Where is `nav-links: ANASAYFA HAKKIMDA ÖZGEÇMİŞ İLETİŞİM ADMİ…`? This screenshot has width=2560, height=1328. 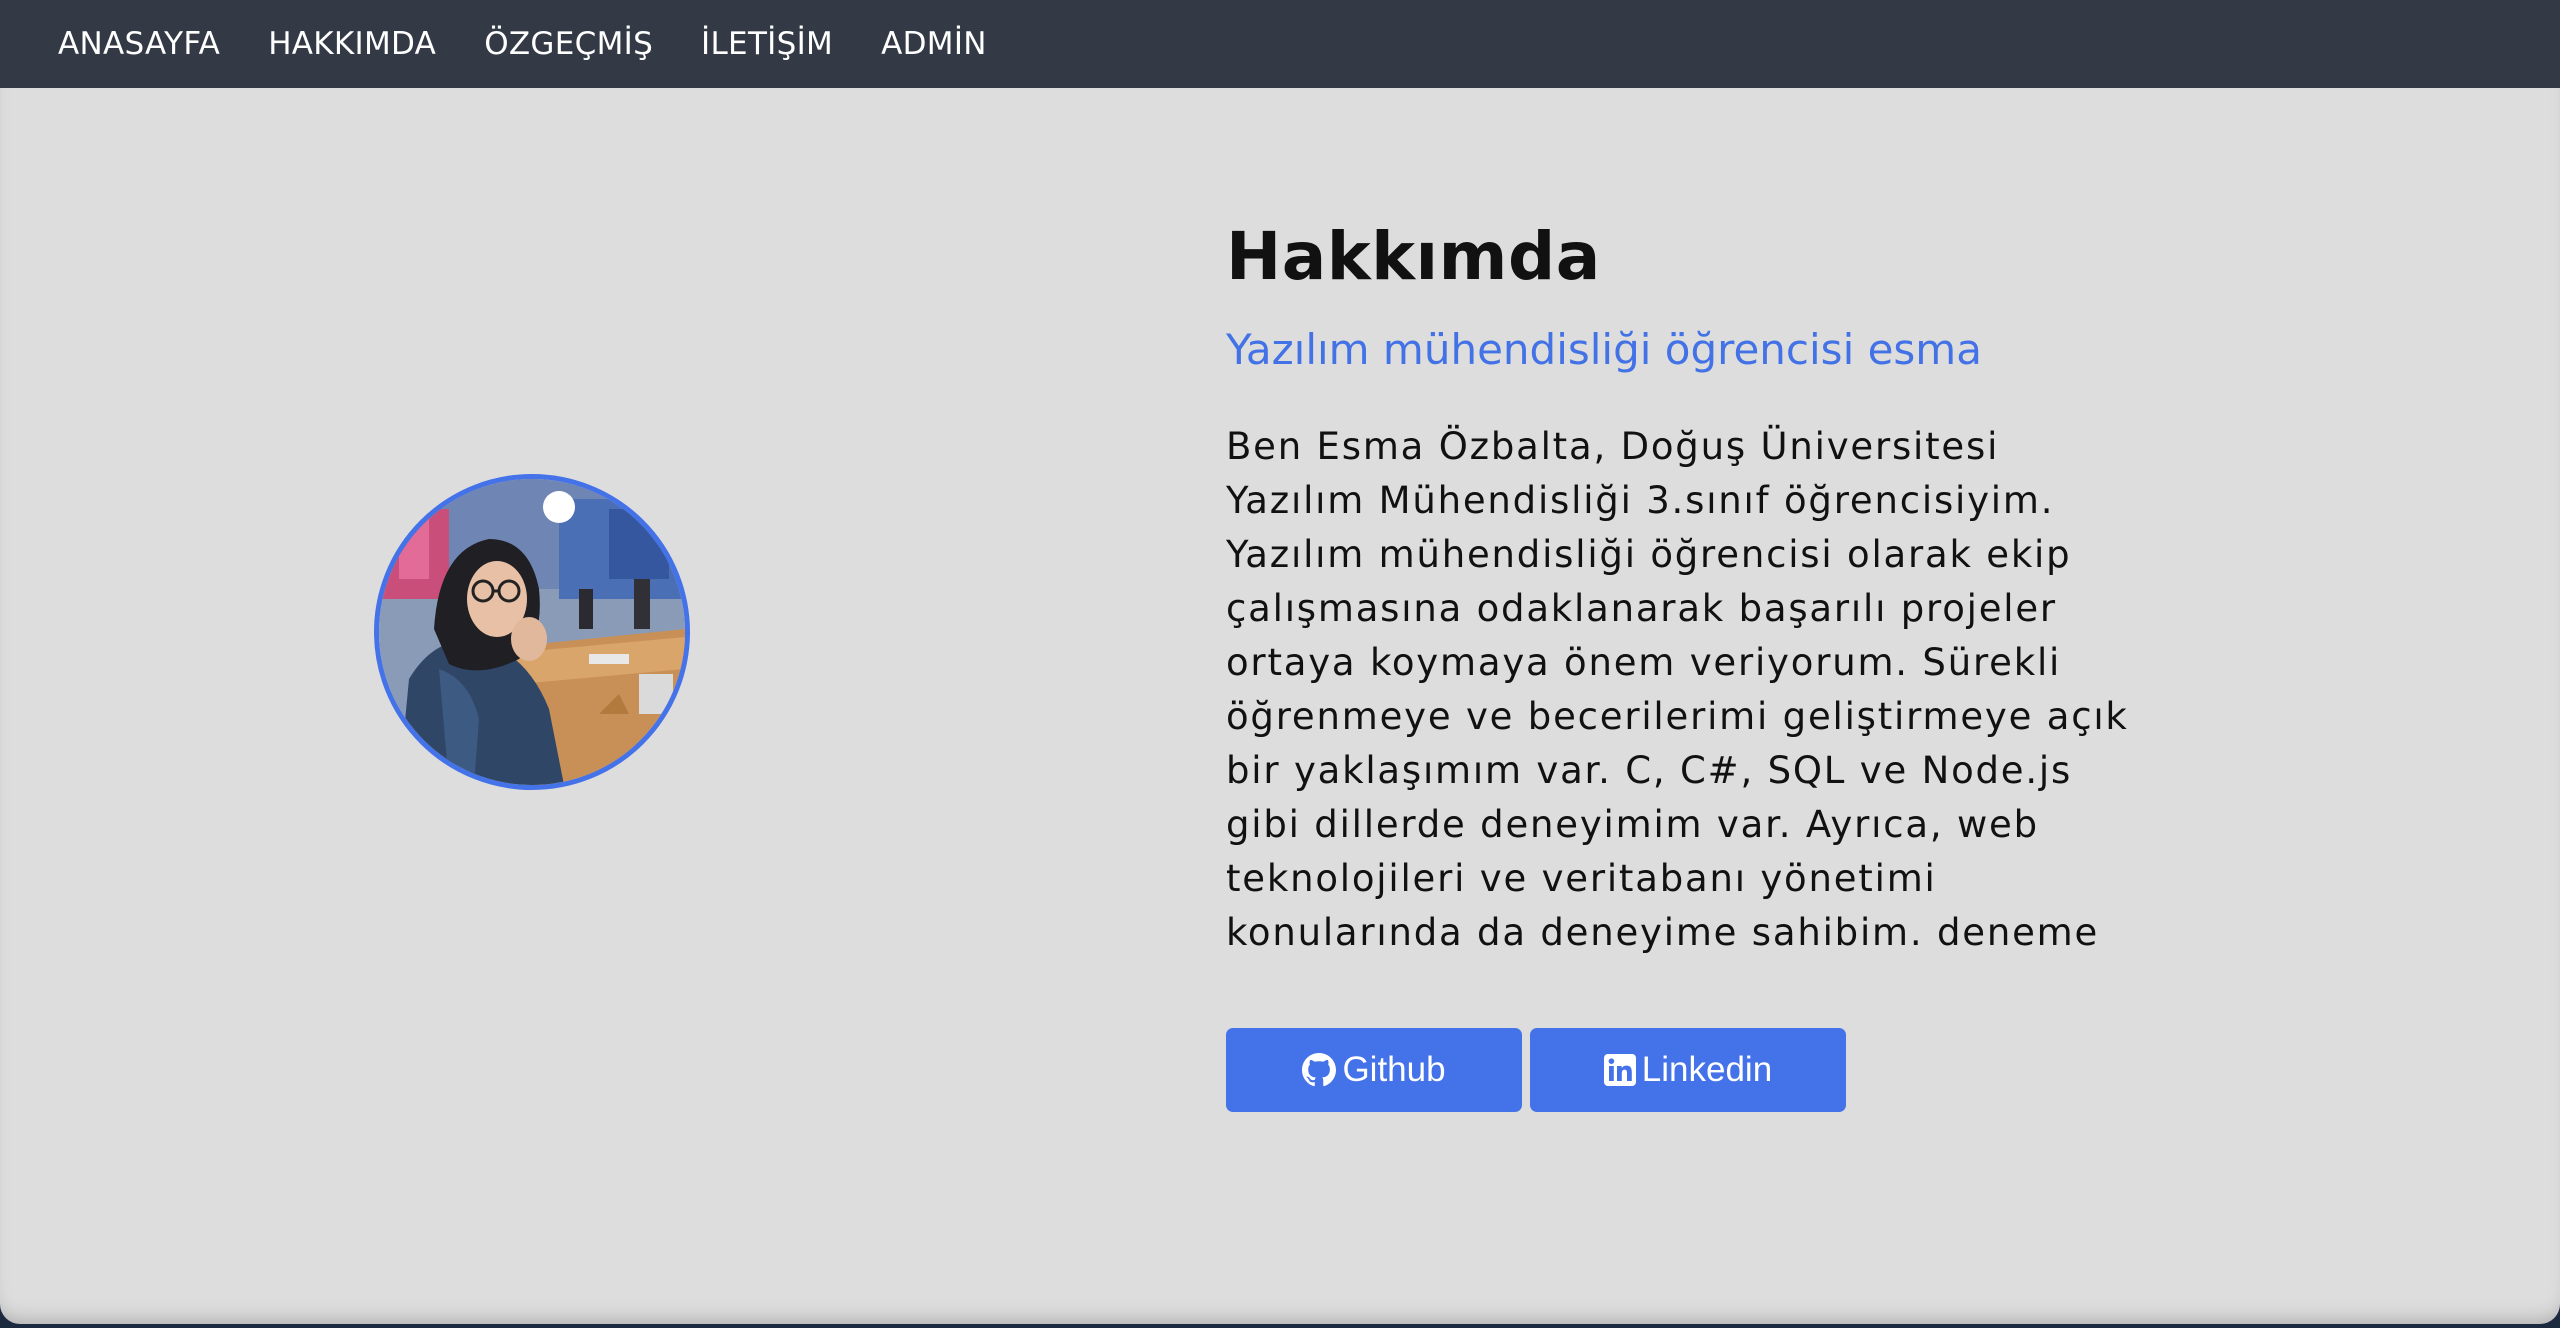
nav-links: ANASAYFA HAKKIMDA ÖZGEÇMİŞ İLETİŞİM ADMİ… is located at coordinates (546, 44).